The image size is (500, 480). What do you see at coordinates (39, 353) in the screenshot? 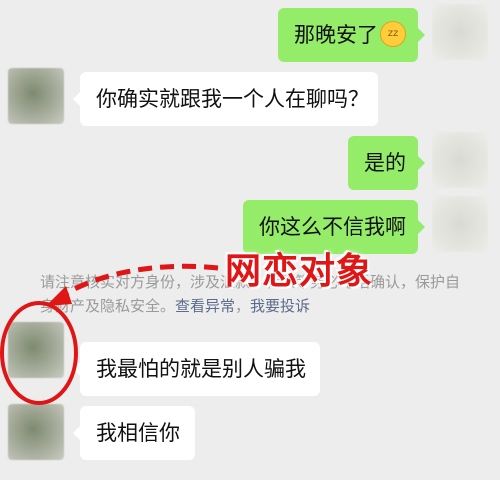
I see `annotation-circle` at bounding box center [39, 353].